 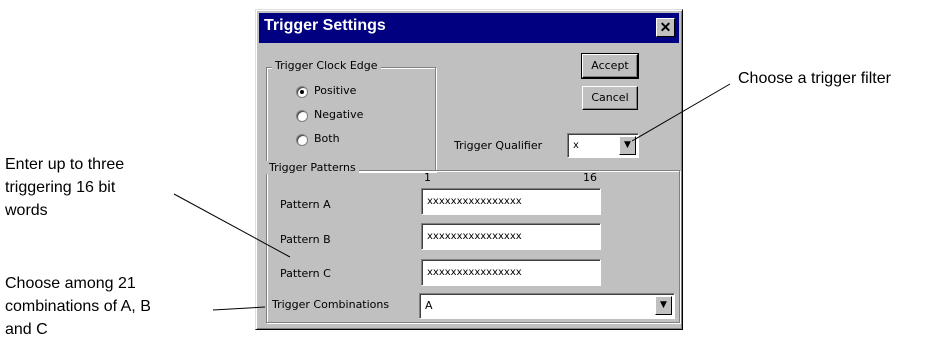 What do you see at coordinates (335, 90) in the screenshot?
I see `radio-positive-label: Positive` at bounding box center [335, 90].